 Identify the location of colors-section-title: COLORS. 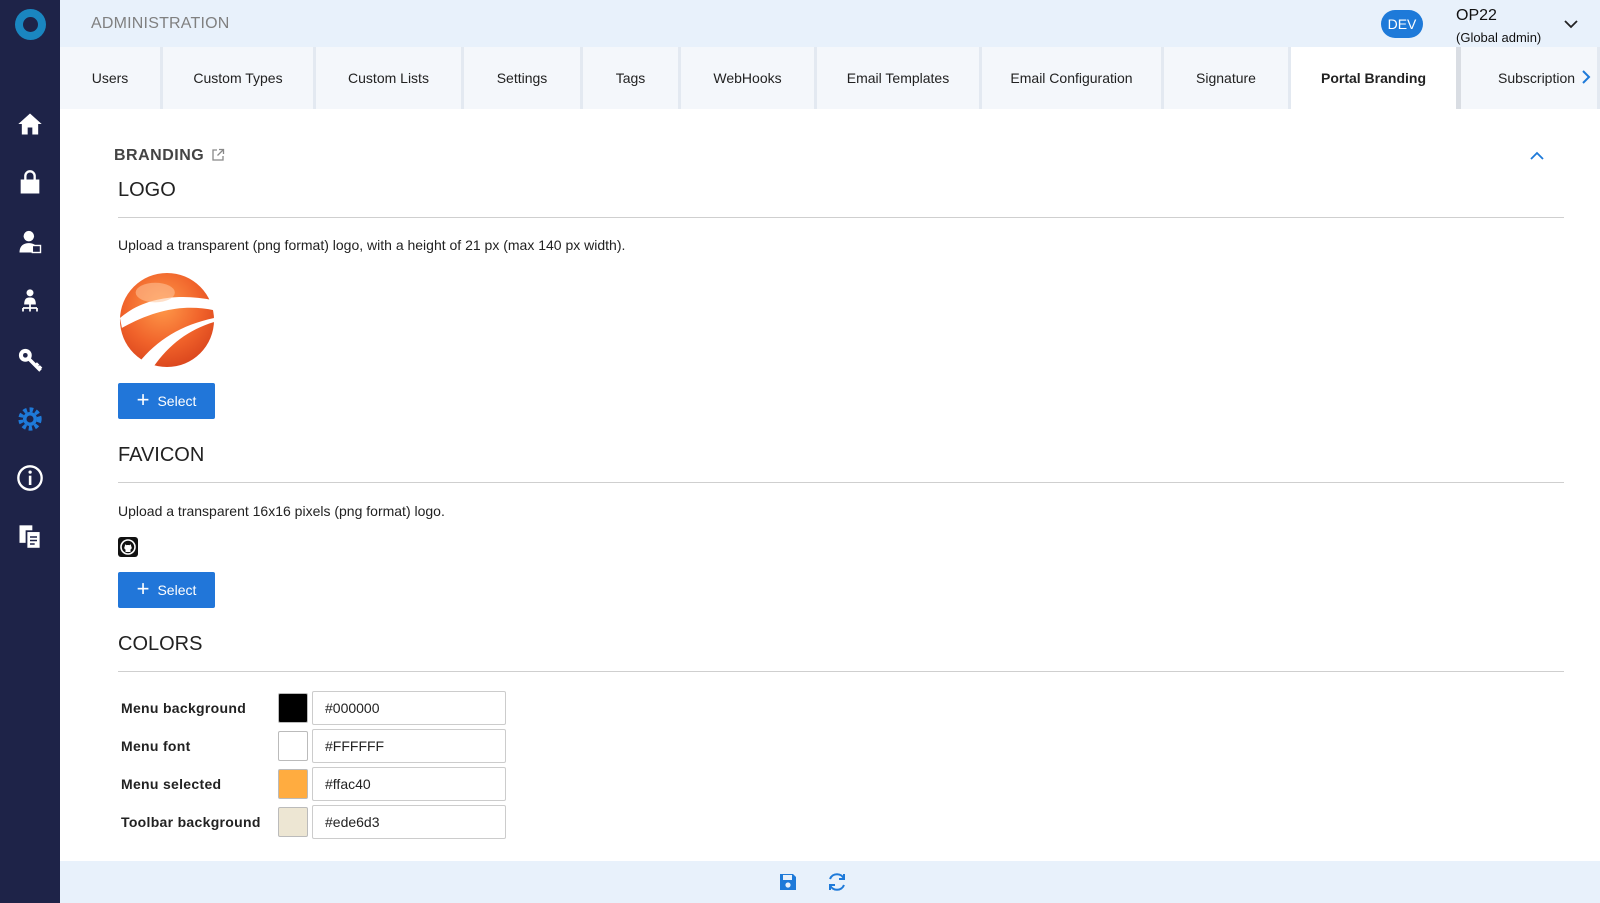
(160, 644).